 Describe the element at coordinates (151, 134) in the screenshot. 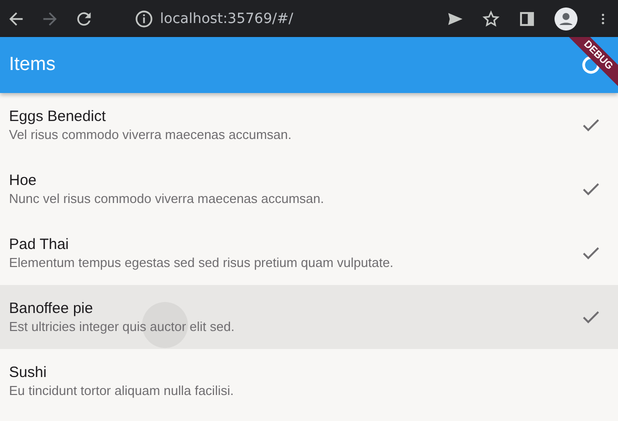

I see `item-subtitle: Vel risus commodo viverra maecenas accumsan.` at that location.